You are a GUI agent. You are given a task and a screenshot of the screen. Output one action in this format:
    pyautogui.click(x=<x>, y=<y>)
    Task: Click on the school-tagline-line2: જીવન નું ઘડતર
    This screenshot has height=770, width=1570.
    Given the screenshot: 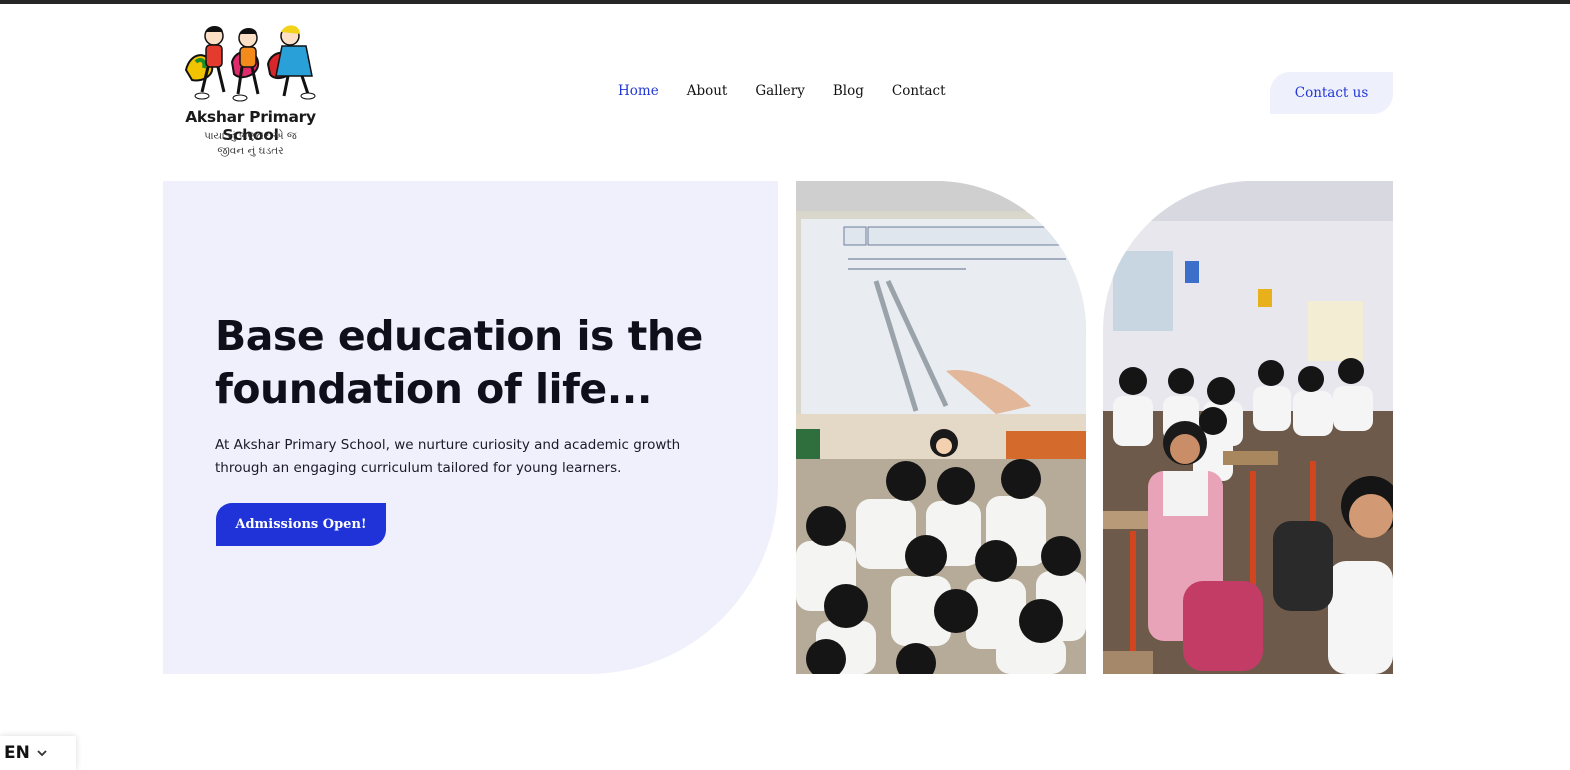 What is the action you would take?
    pyautogui.click(x=250, y=151)
    